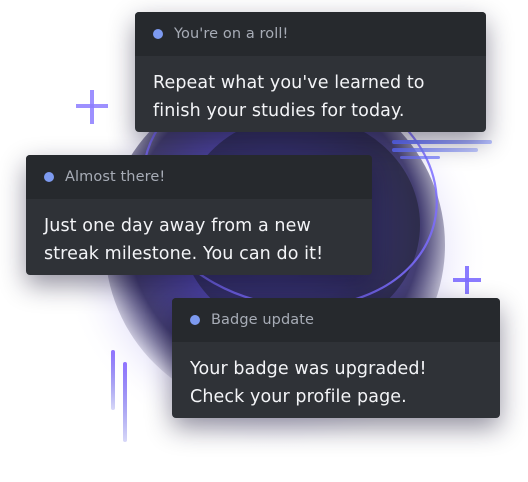 Image resolution: width=528 pixels, height=482 pixels. I want to click on notification-message-line: Your badge was upgraded!, so click(308, 369).